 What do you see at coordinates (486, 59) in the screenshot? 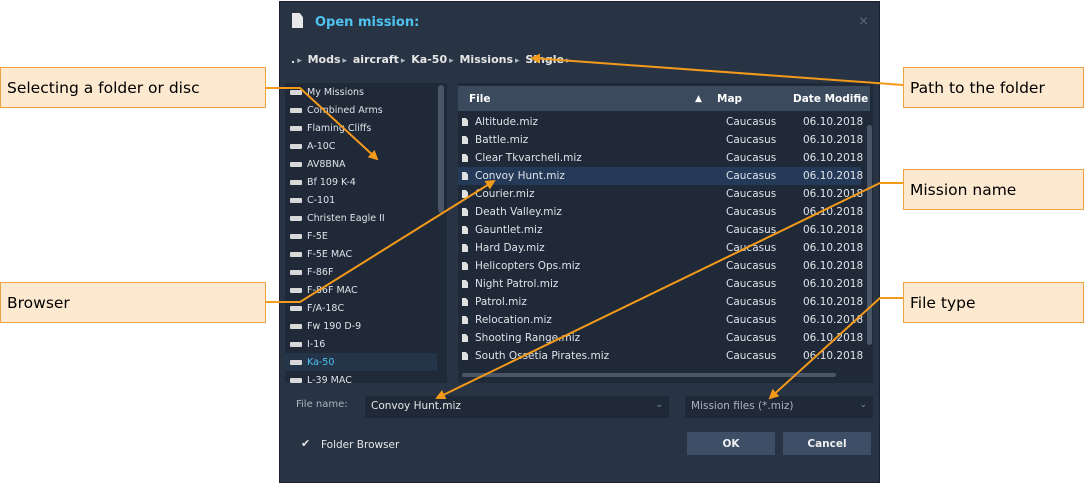
I see `breadcrumb-missions: Missions` at bounding box center [486, 59].